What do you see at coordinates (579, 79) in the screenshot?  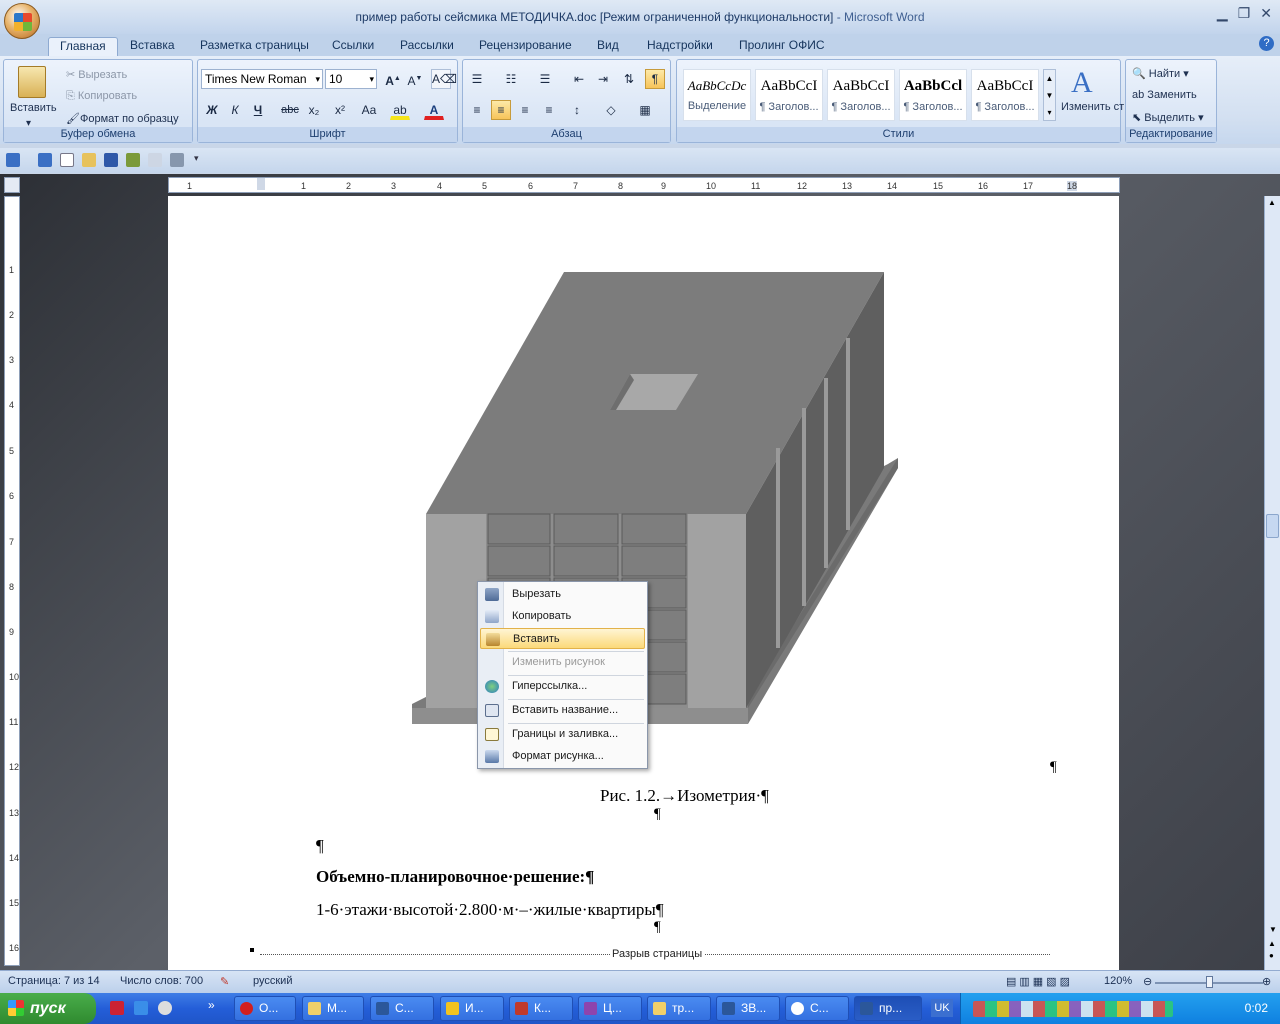 I see `decrease-indent-icon: ⇤` at bounding box center [579, 79].